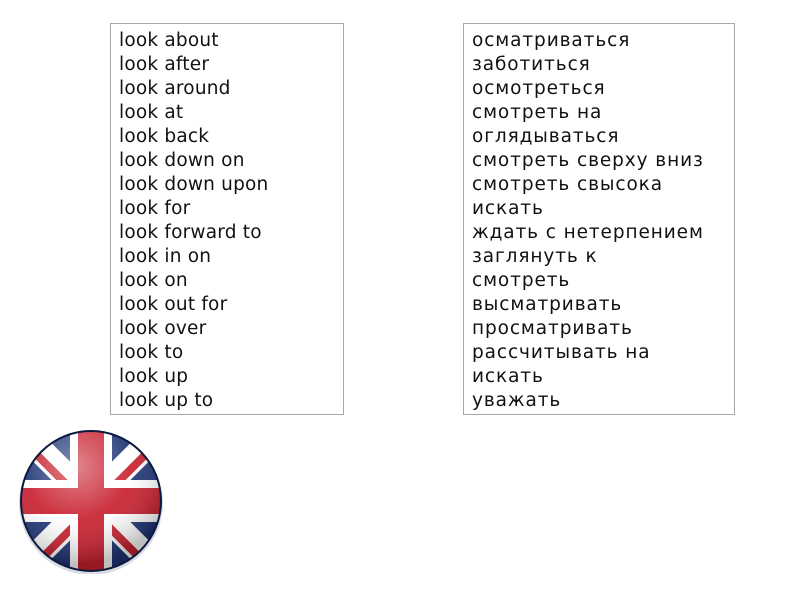 This screenshot has height=600, width=800. What do you see at coordinates (182, 160) in the screenshot?
I see `phrase-item: look down on` at bounding box center [182, 160].